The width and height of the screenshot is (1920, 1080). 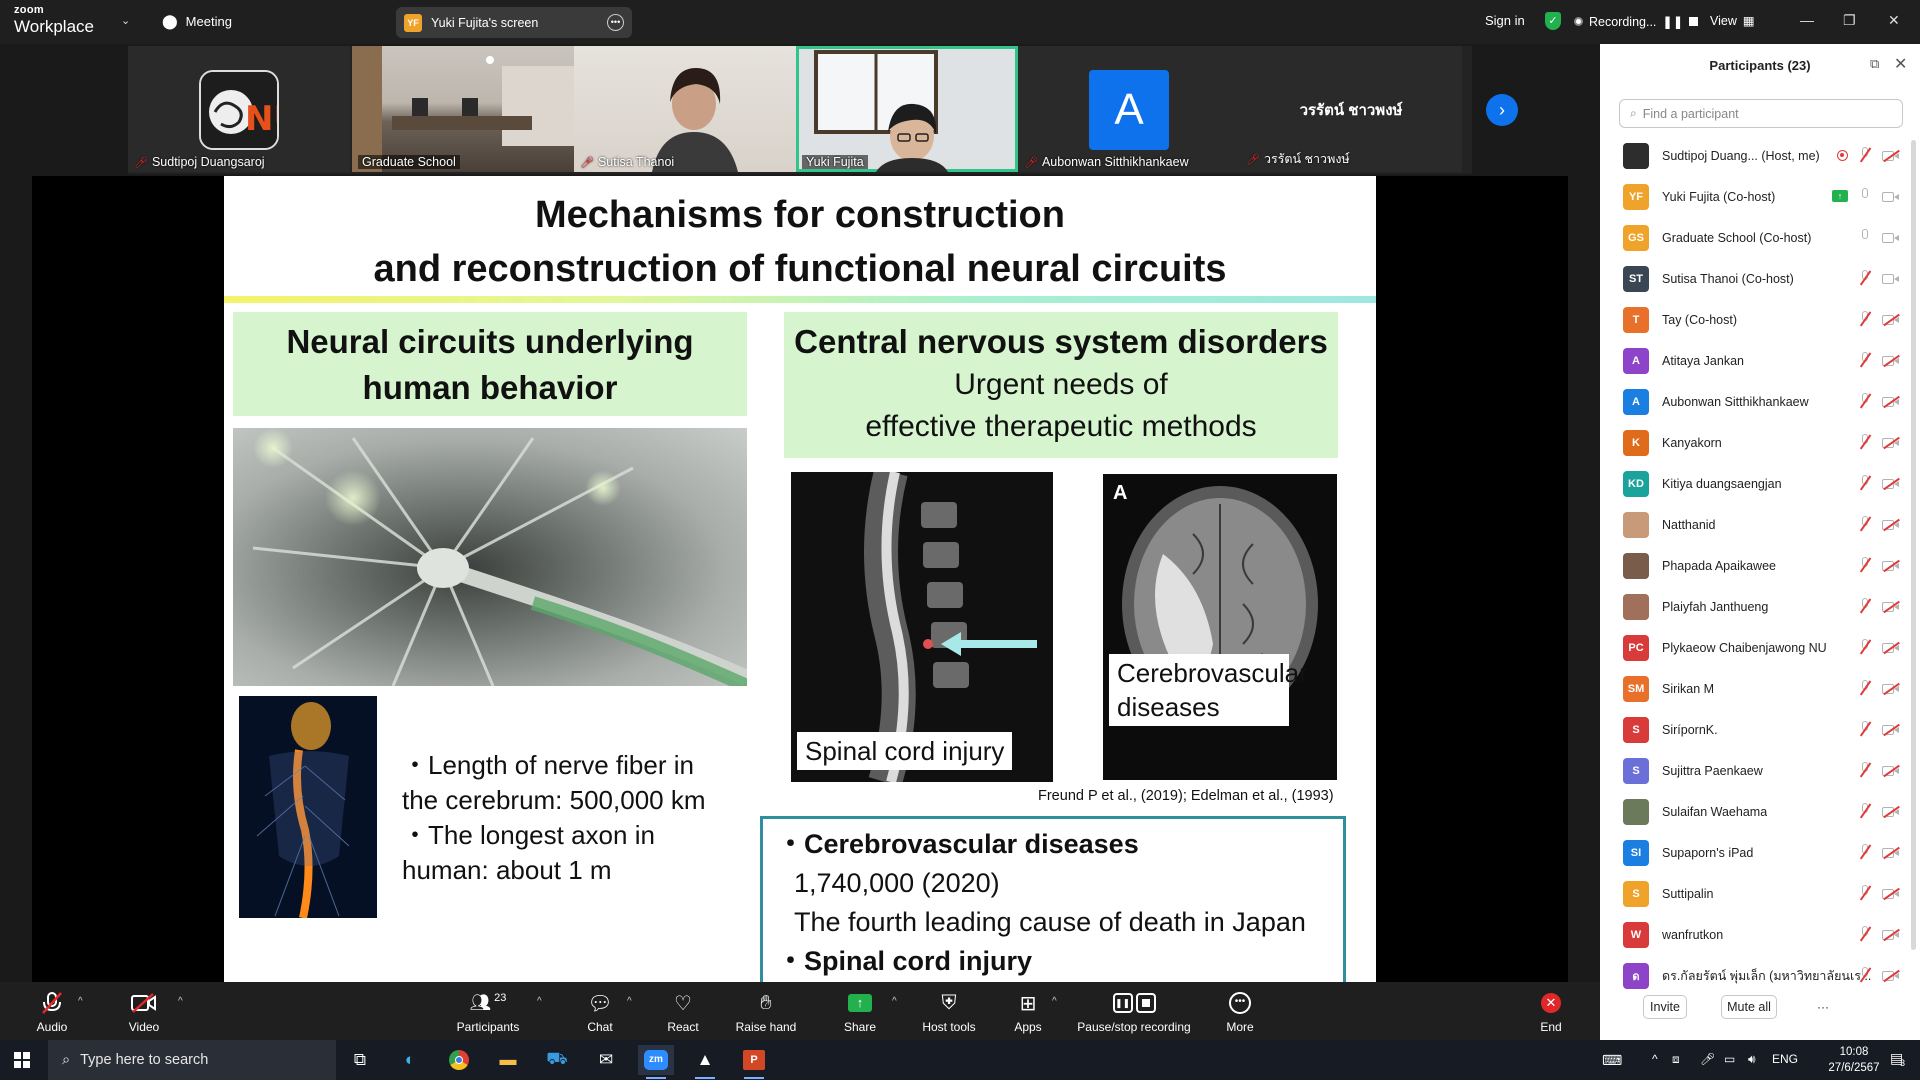 I want to click on video-tile-sudtipoj: NU 🎤︎ Sudtipoj Duangsaroj, so click(x=239, y=109).